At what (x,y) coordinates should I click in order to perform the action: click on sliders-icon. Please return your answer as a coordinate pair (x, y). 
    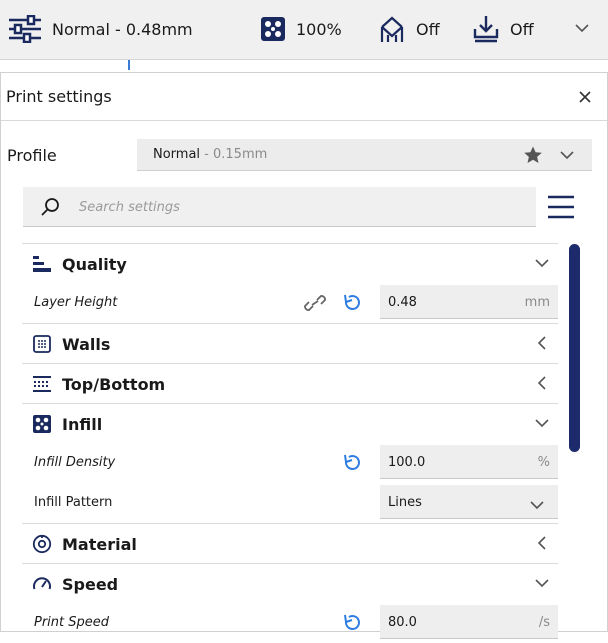
    Looking at the image, I should click on (25, 29).